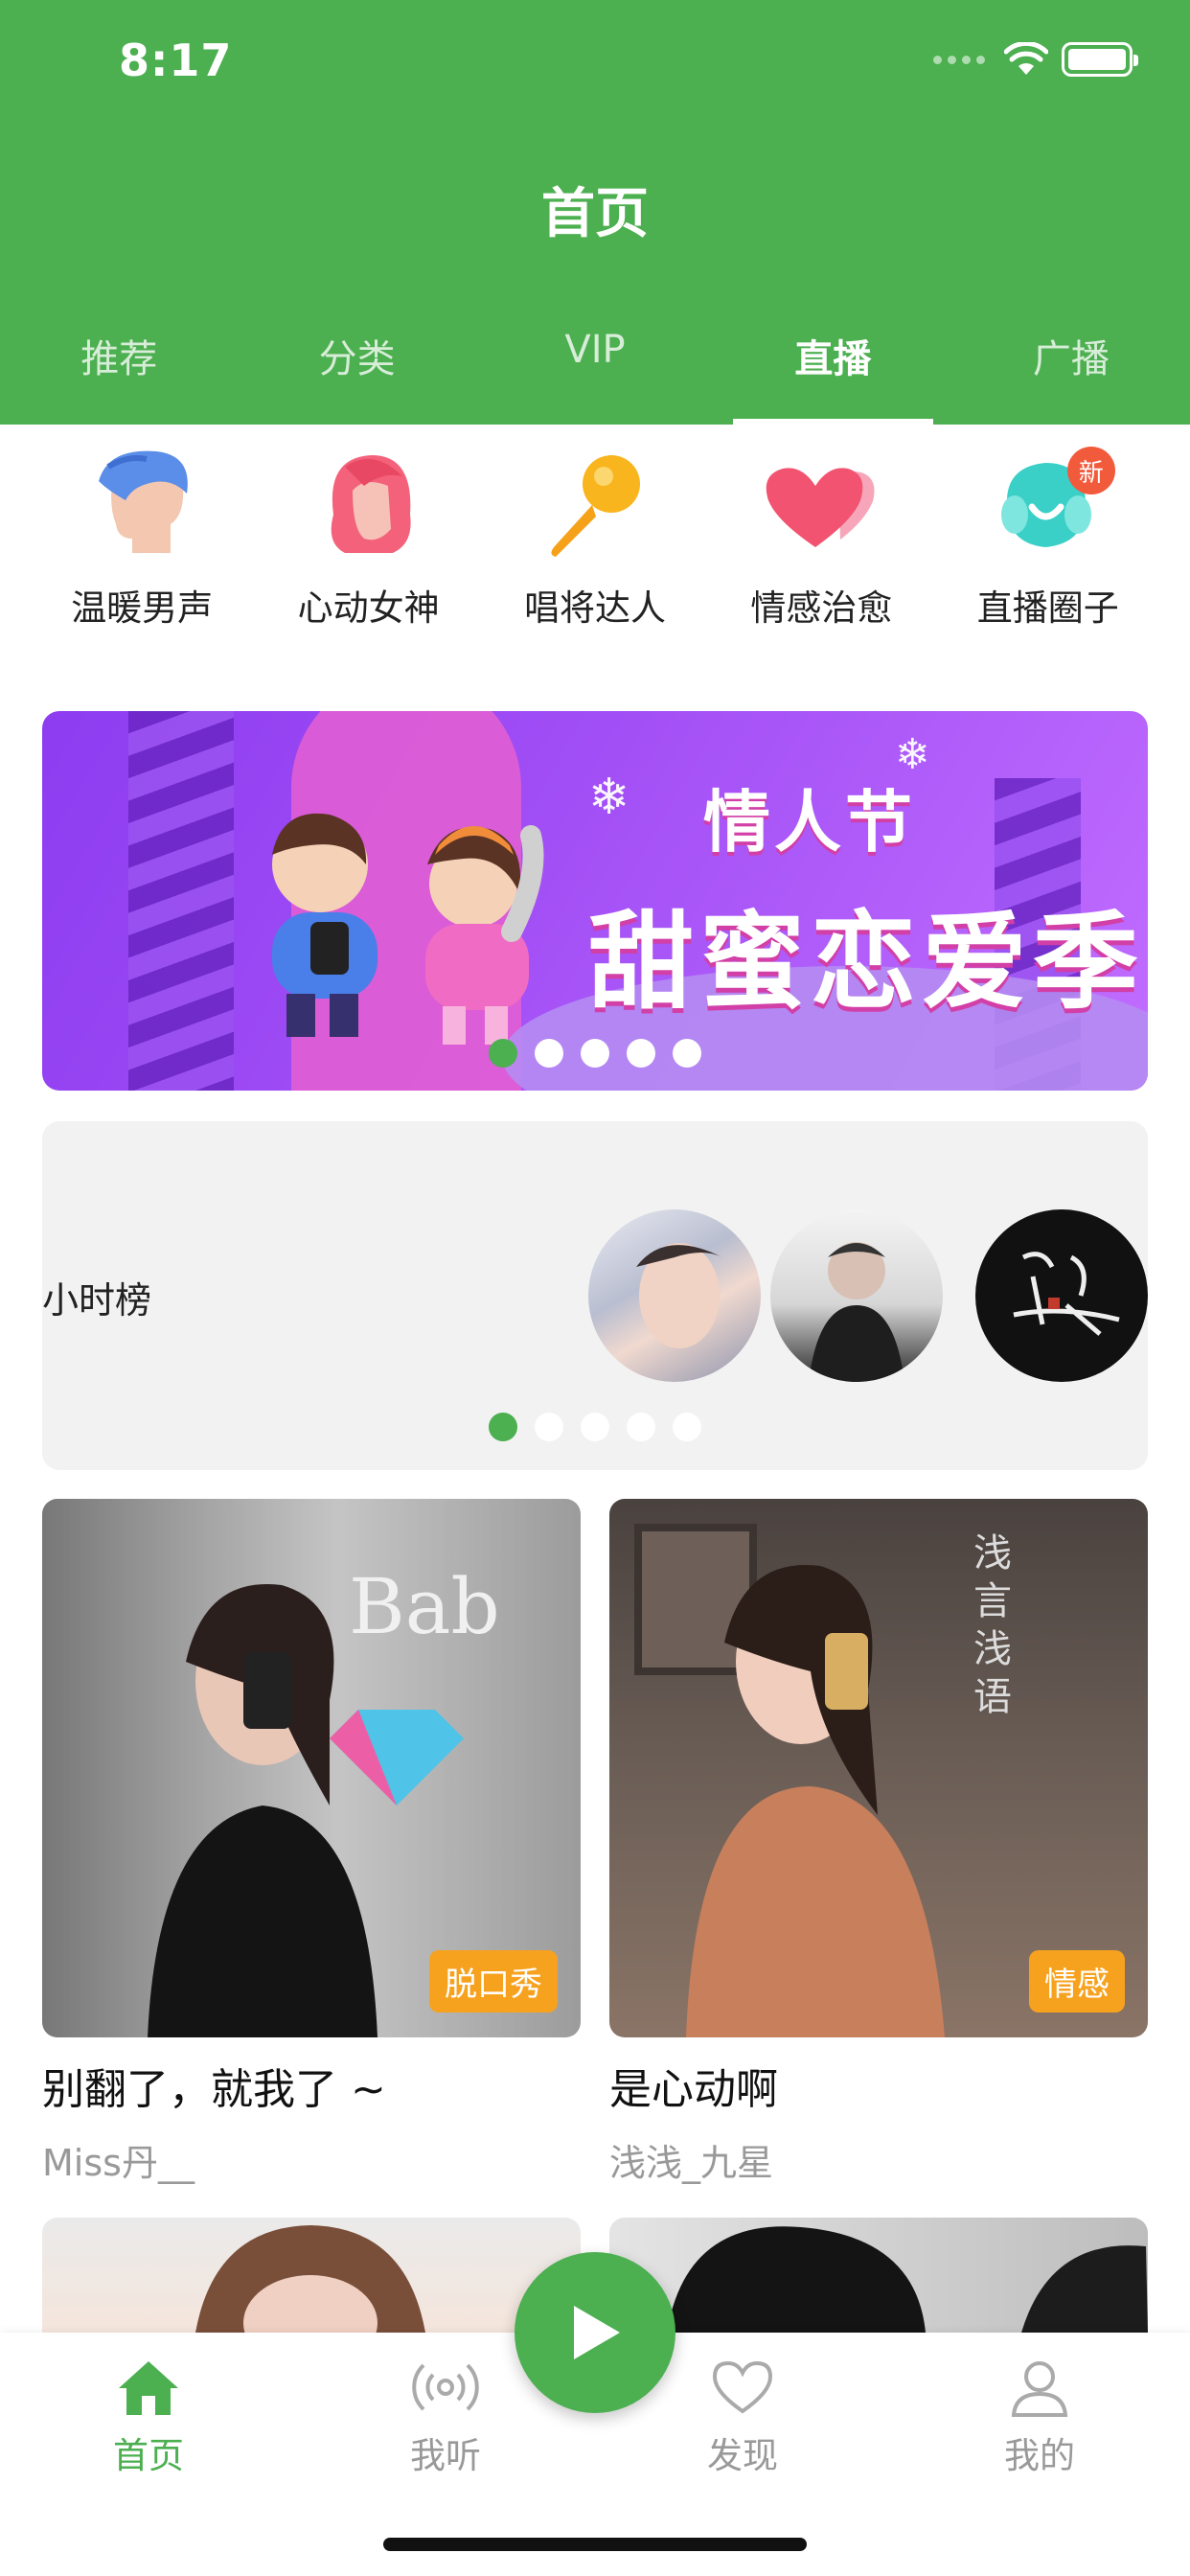 The image size is (1190, 2576). Describe the element at coordinates (992, 1697) in the screenshot. I see `svg-text: 语` at that location.